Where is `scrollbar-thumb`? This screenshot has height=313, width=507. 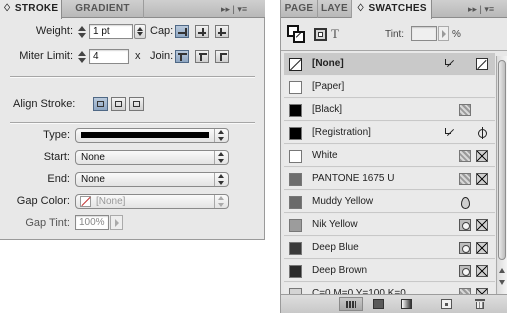 scrollbar-thumb is located at coordinates (502, 160).